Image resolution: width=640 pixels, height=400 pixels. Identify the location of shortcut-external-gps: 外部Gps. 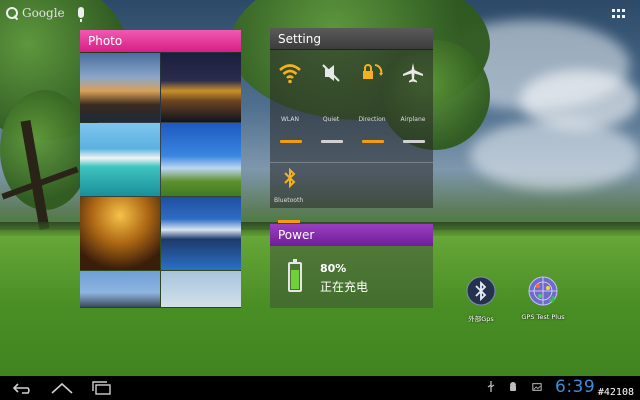
(481, 299).